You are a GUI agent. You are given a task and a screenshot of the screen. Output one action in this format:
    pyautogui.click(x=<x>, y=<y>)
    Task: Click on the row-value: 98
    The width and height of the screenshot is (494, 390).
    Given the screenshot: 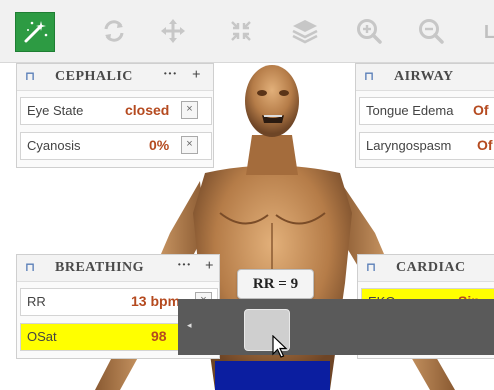 What is the action you would take?
    pyautogui.click(x=159, y=336)
    